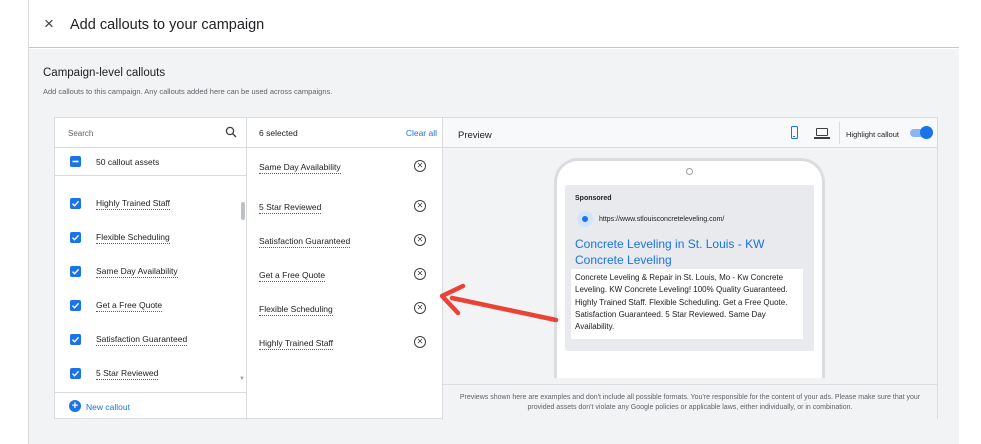 This screenshot has height=444, width=981. I want to click on desktop-device-icon, so click(822, 132).